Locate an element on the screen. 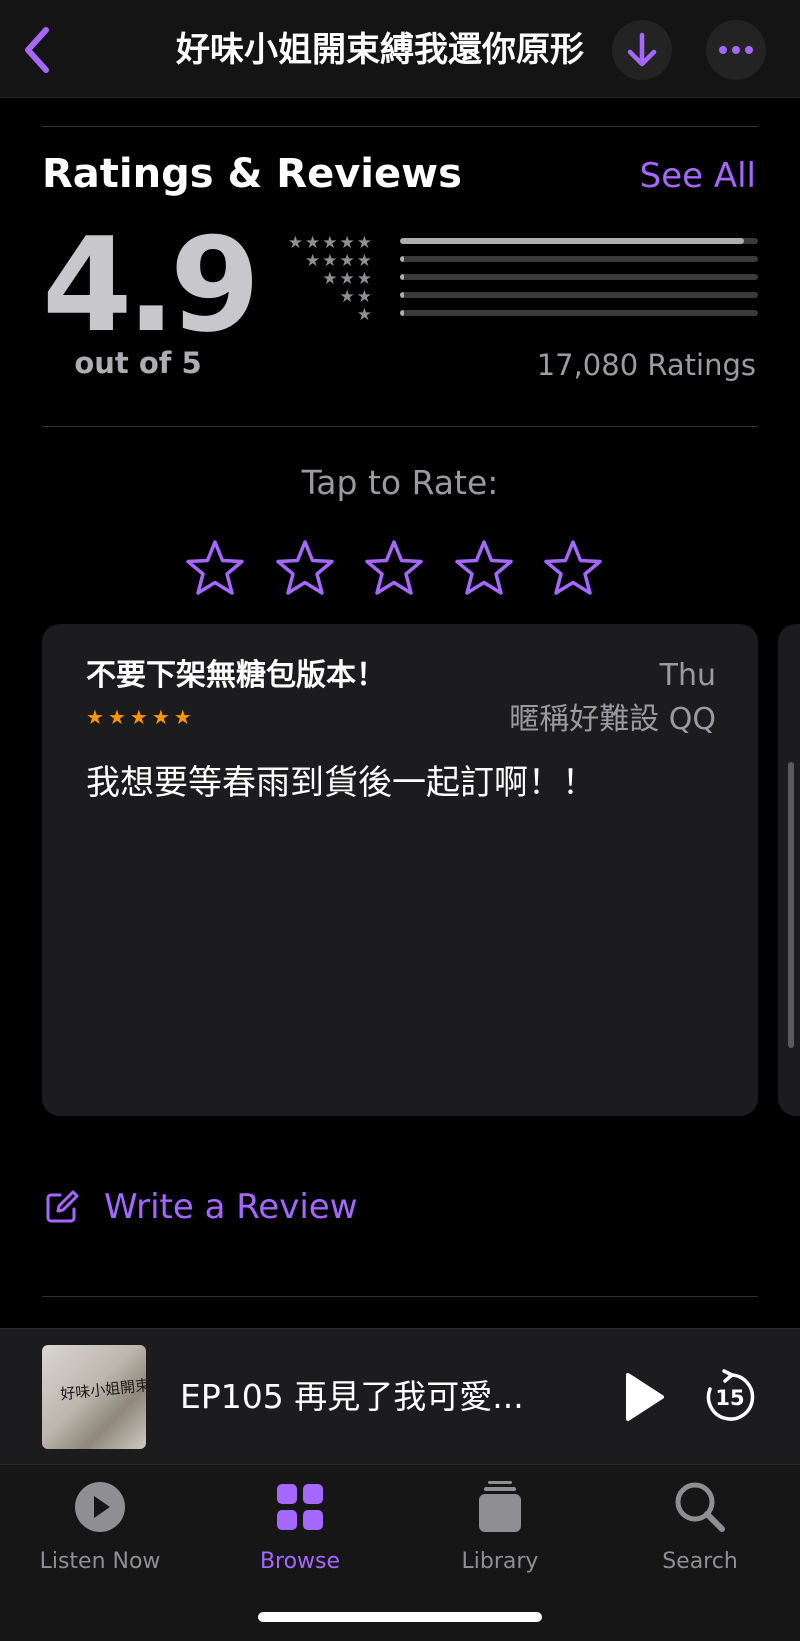  rating-bar-1-star is located at coordinates (579, 313).